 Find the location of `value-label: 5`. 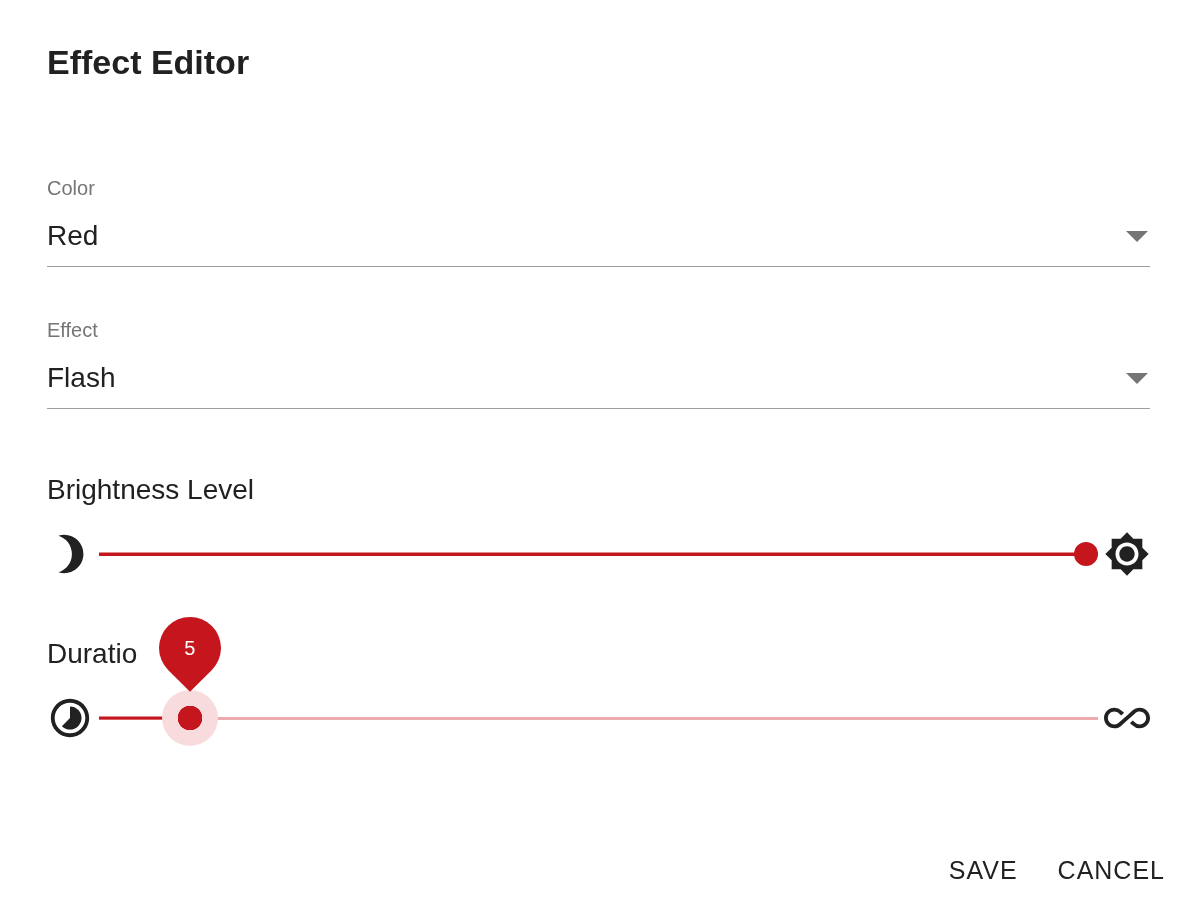

value-label: 5 is located at coordinates (190, 648).